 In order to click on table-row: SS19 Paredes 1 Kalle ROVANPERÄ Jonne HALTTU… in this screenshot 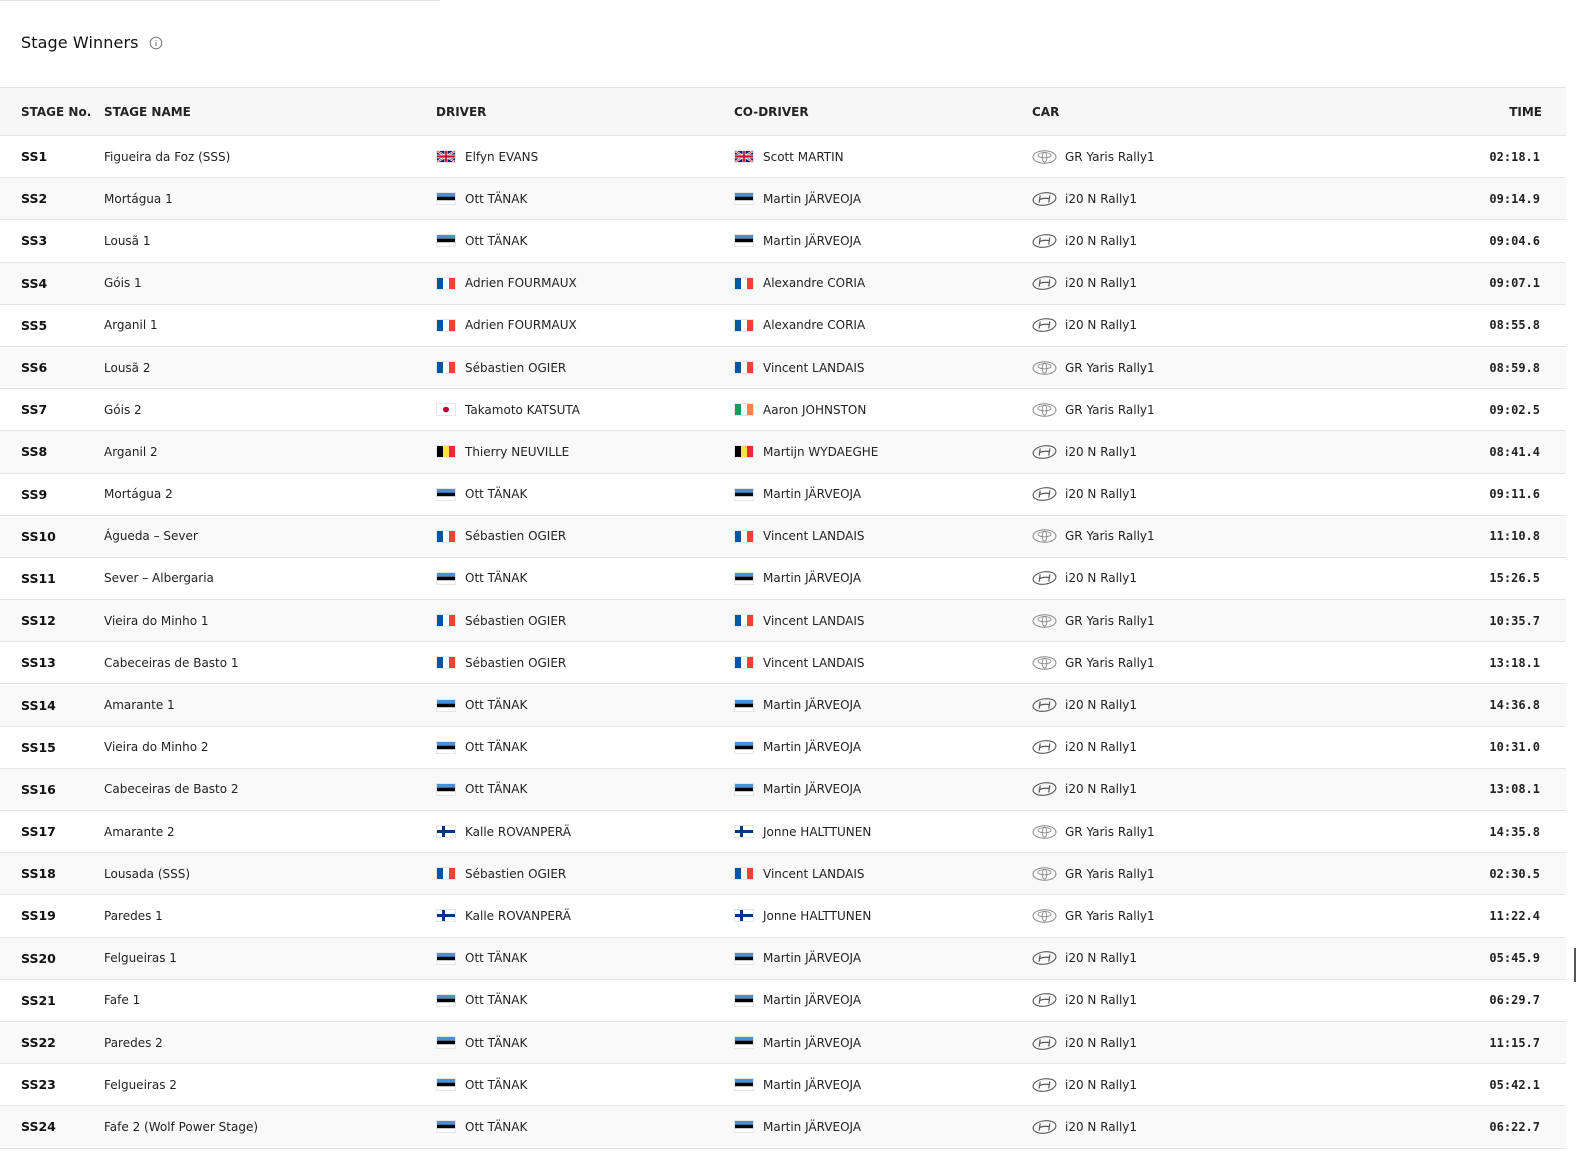, I will do `click(783, 916)`.